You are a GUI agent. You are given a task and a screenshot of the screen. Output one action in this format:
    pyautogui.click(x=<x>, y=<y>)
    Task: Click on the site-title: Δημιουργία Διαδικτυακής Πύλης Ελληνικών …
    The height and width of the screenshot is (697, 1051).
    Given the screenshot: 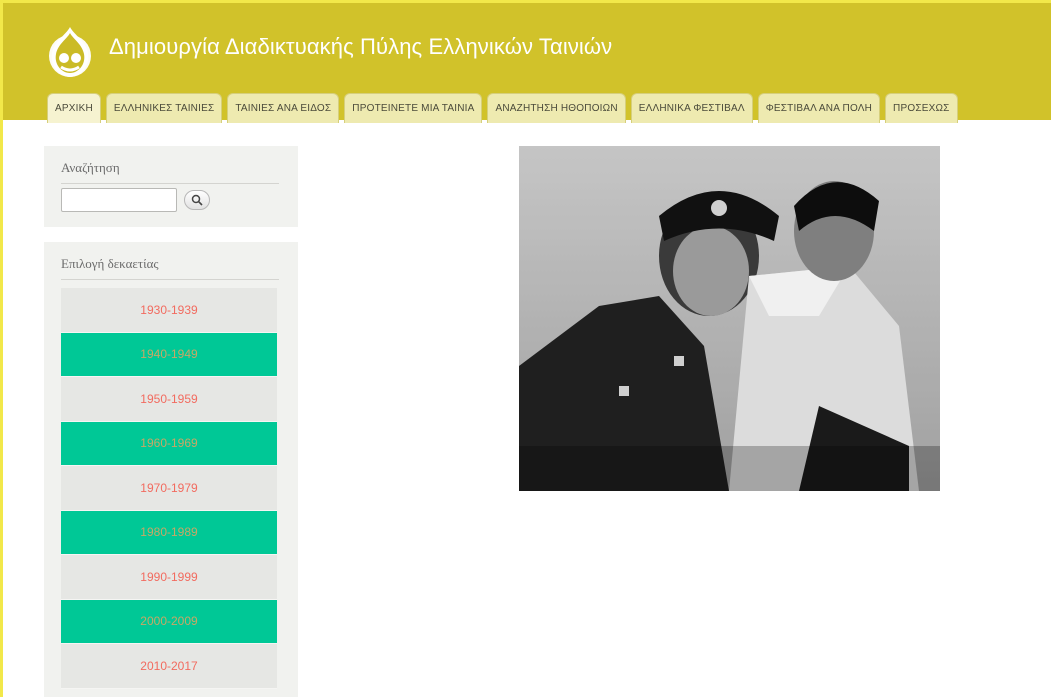 What is the action you would take?
    pyautogui.click(x=360, y=47)
    